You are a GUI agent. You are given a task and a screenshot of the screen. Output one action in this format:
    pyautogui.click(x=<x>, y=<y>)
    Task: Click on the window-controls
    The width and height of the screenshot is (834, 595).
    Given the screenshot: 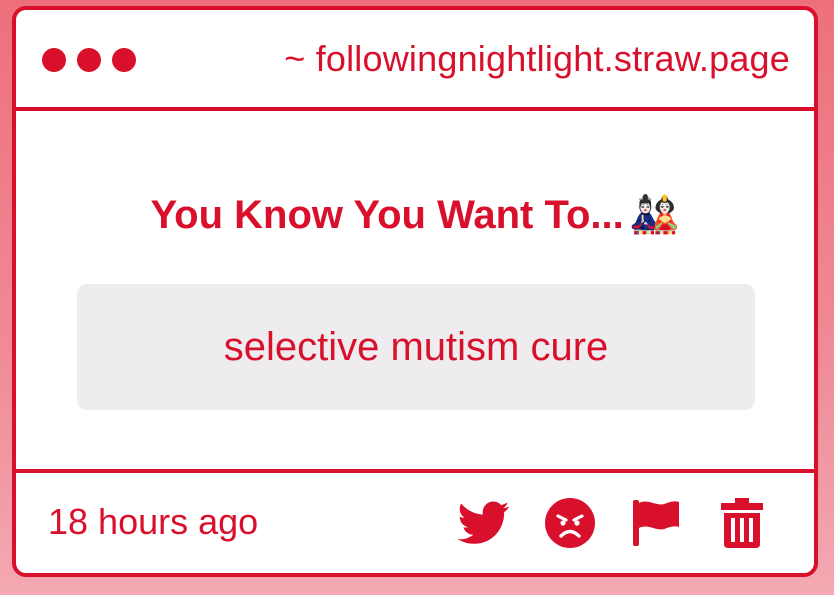 What is the action you would take?
    pyautogui.click(x=89, y=60)
    